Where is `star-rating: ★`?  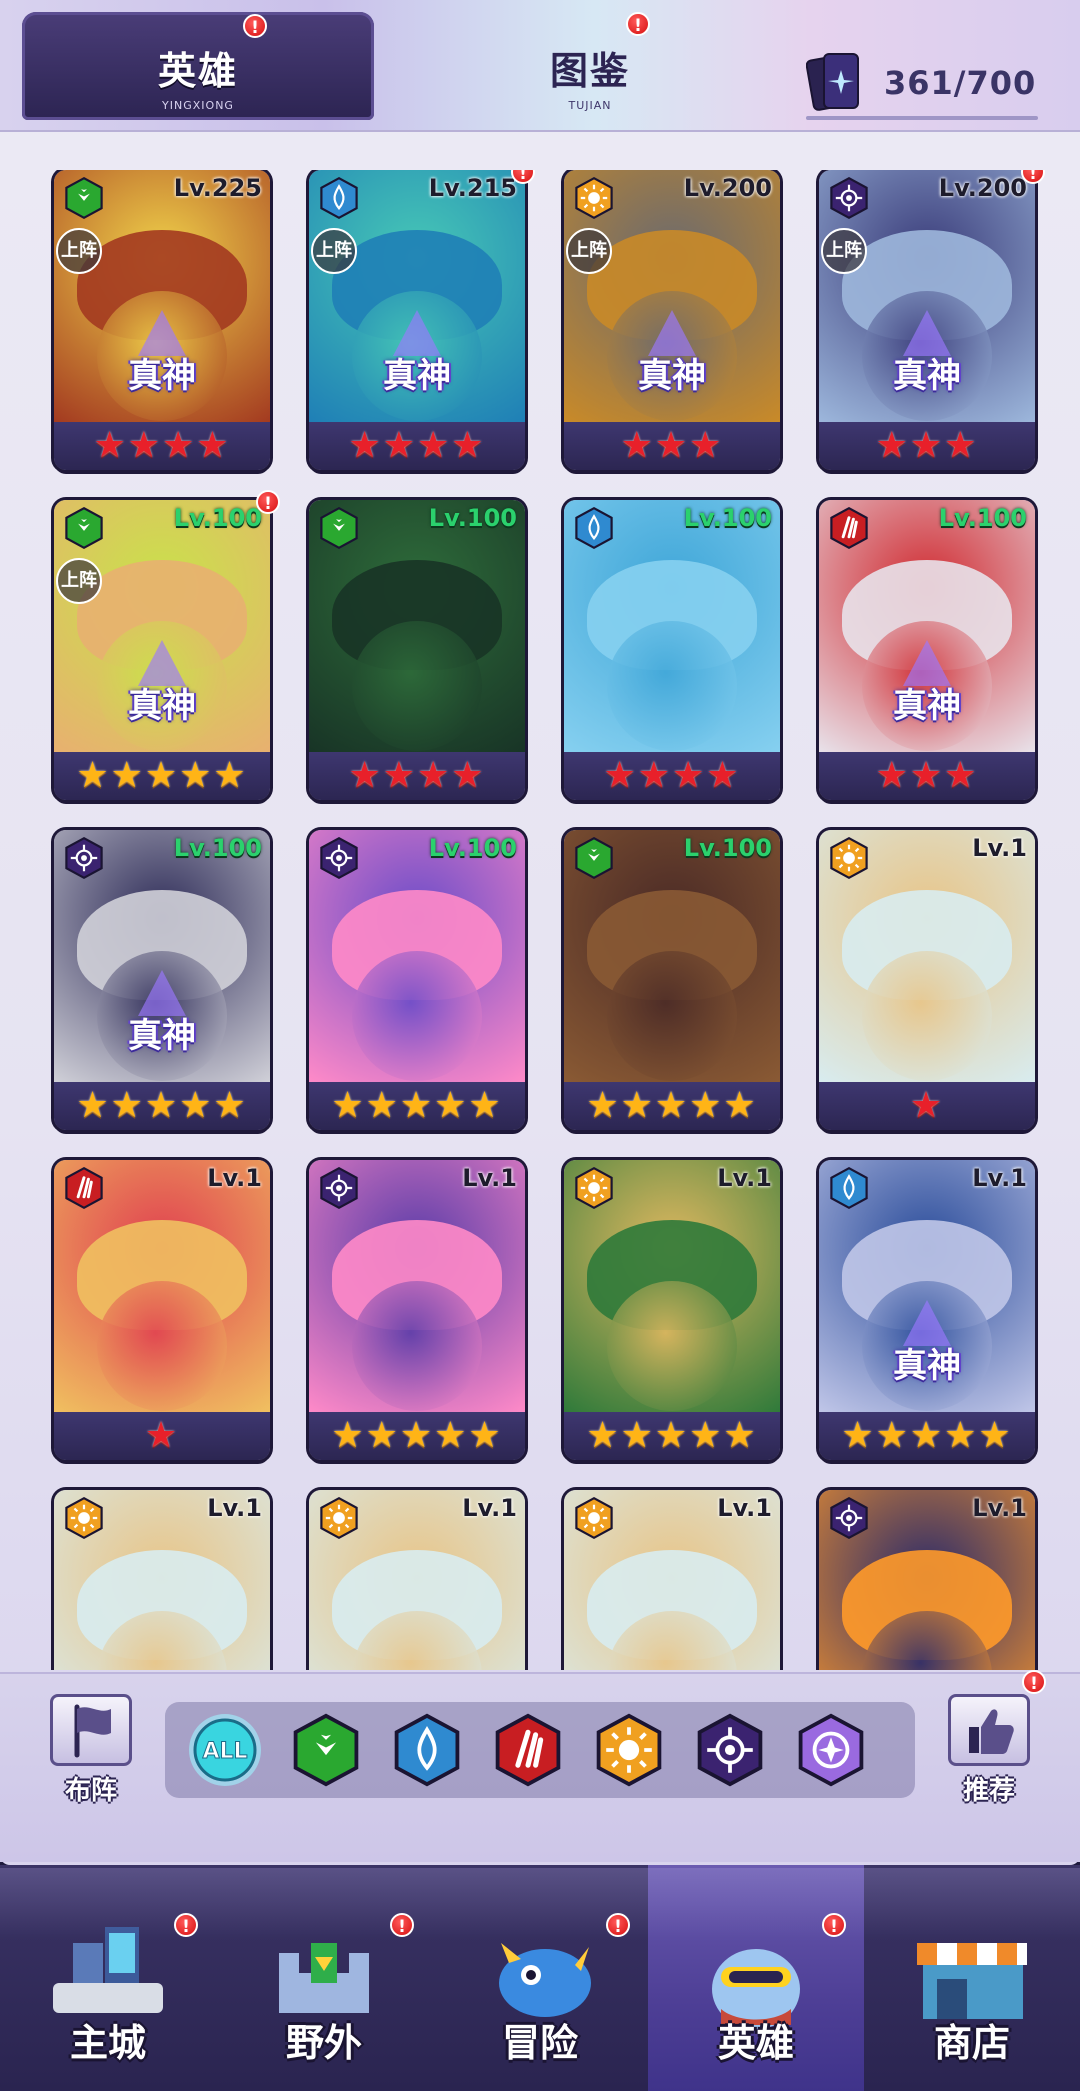
star-rating: ★ is located at coordinates (927, 1105).